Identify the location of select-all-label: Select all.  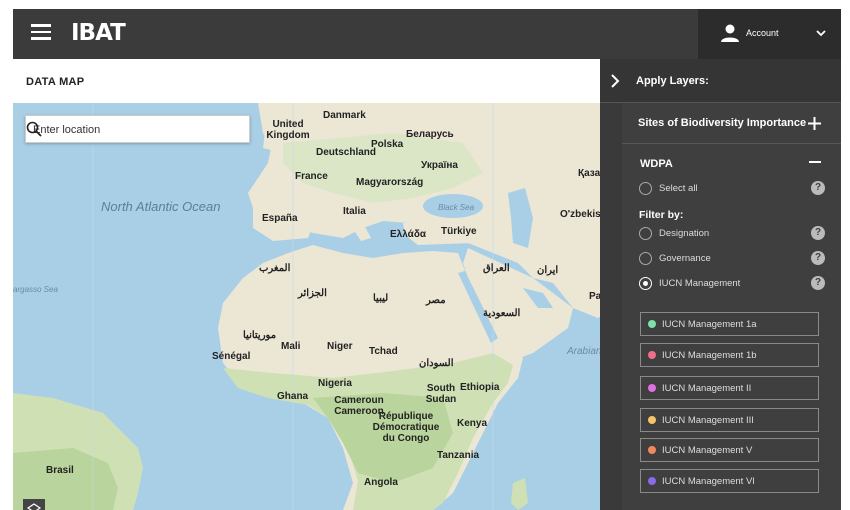
(678, 188).